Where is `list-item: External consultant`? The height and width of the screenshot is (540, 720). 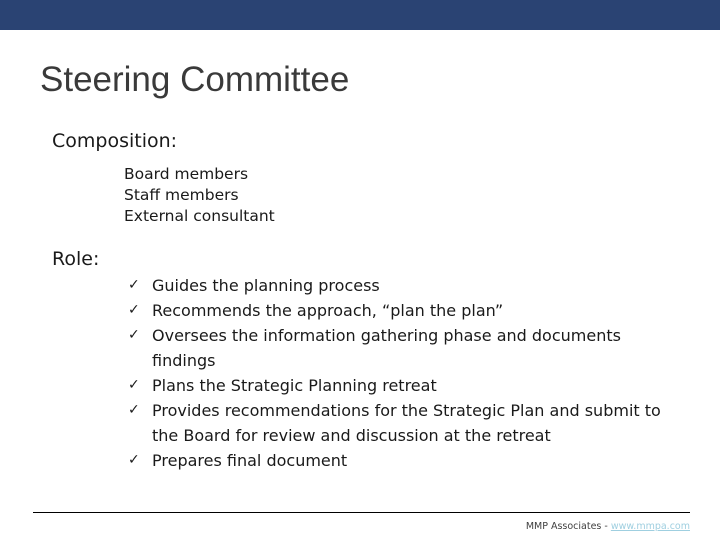
list-item: External consultant is located at coordinates (199, 216).